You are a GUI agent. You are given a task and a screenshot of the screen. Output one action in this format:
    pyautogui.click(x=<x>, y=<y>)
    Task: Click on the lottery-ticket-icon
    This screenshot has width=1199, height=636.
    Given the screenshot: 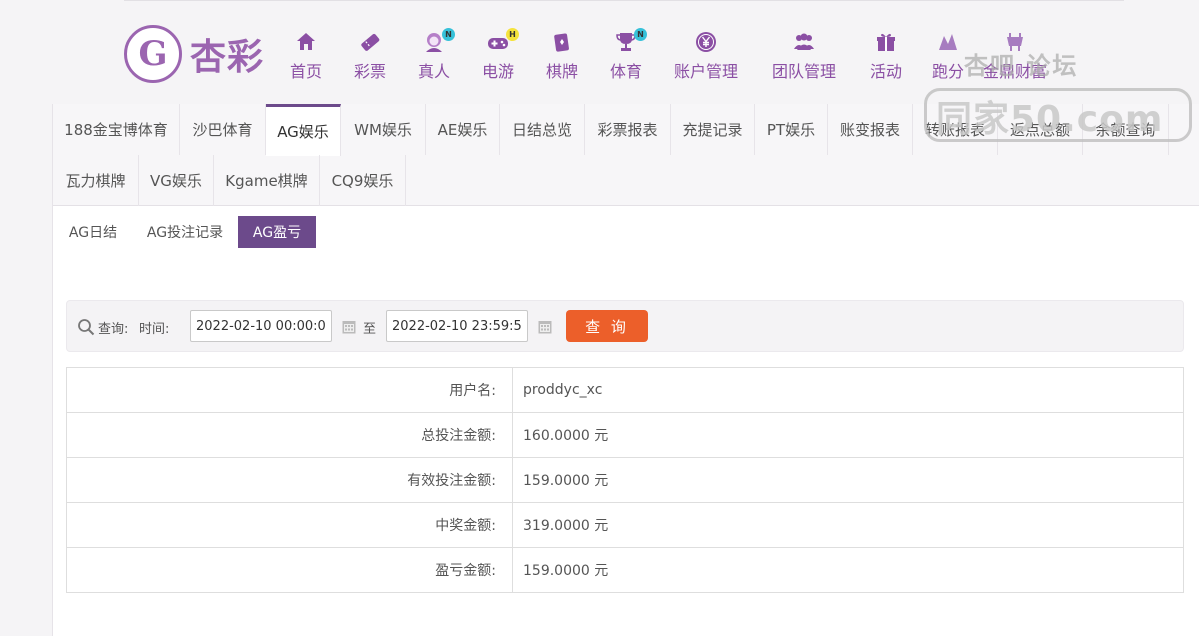 What is the action you would take?
    pyautogui.click(x=370, y=42)
    